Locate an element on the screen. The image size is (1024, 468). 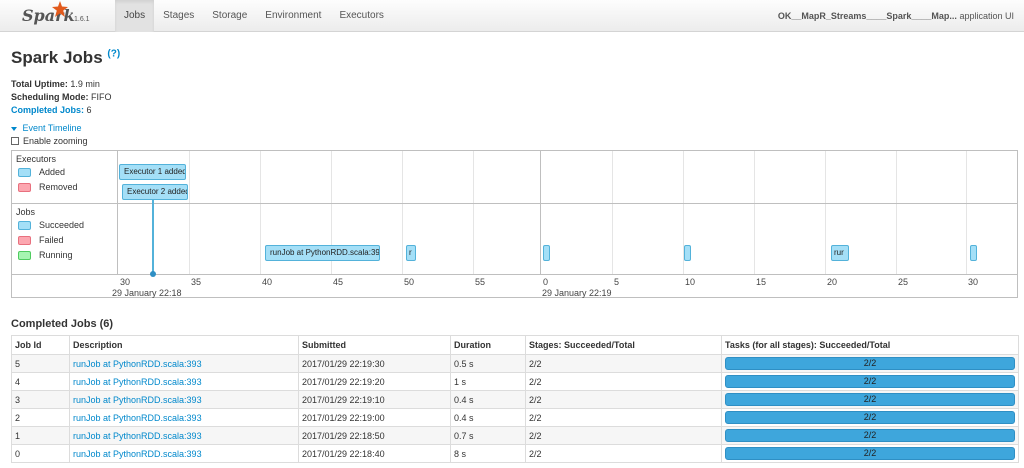
legend-label: Failed is located at coordinates (51, 240).